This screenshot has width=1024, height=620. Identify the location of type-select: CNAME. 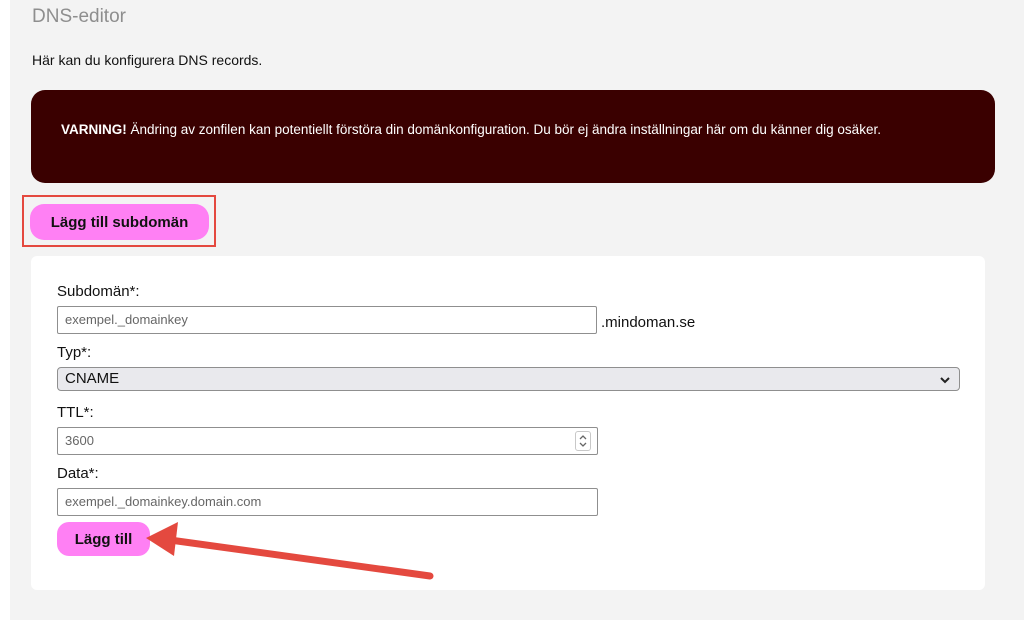
(508, 379).